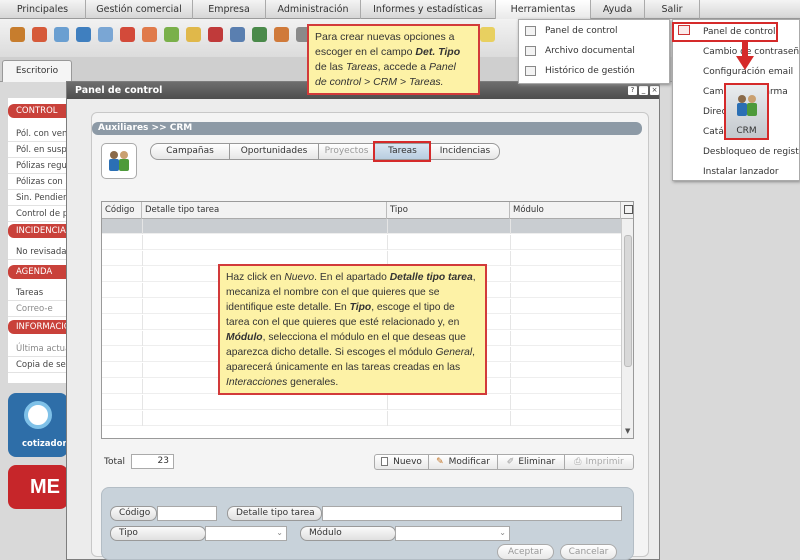 This screenshot has height=560, width=800. Describe the element at coordinates (627, 431) in the screenshot. I see `scroll-down-icon: ▼` at that location.